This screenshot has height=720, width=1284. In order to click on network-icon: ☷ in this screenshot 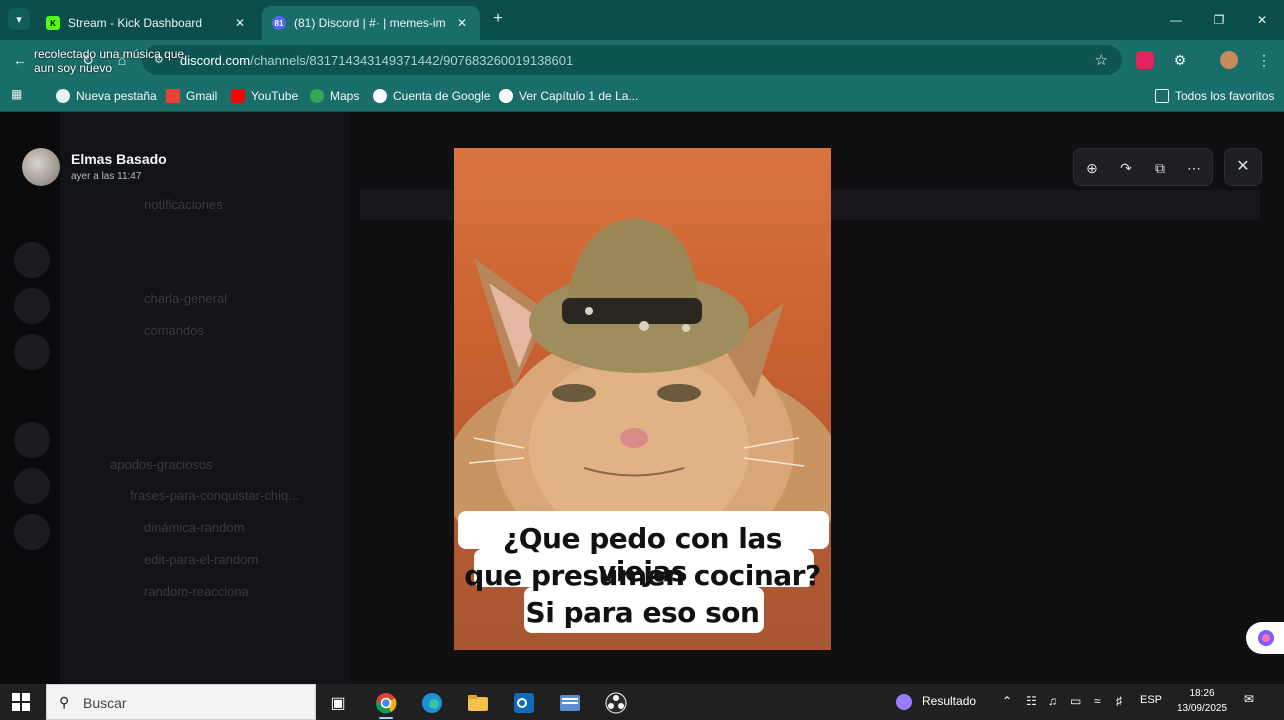, I will do `click(1031, 703)`.